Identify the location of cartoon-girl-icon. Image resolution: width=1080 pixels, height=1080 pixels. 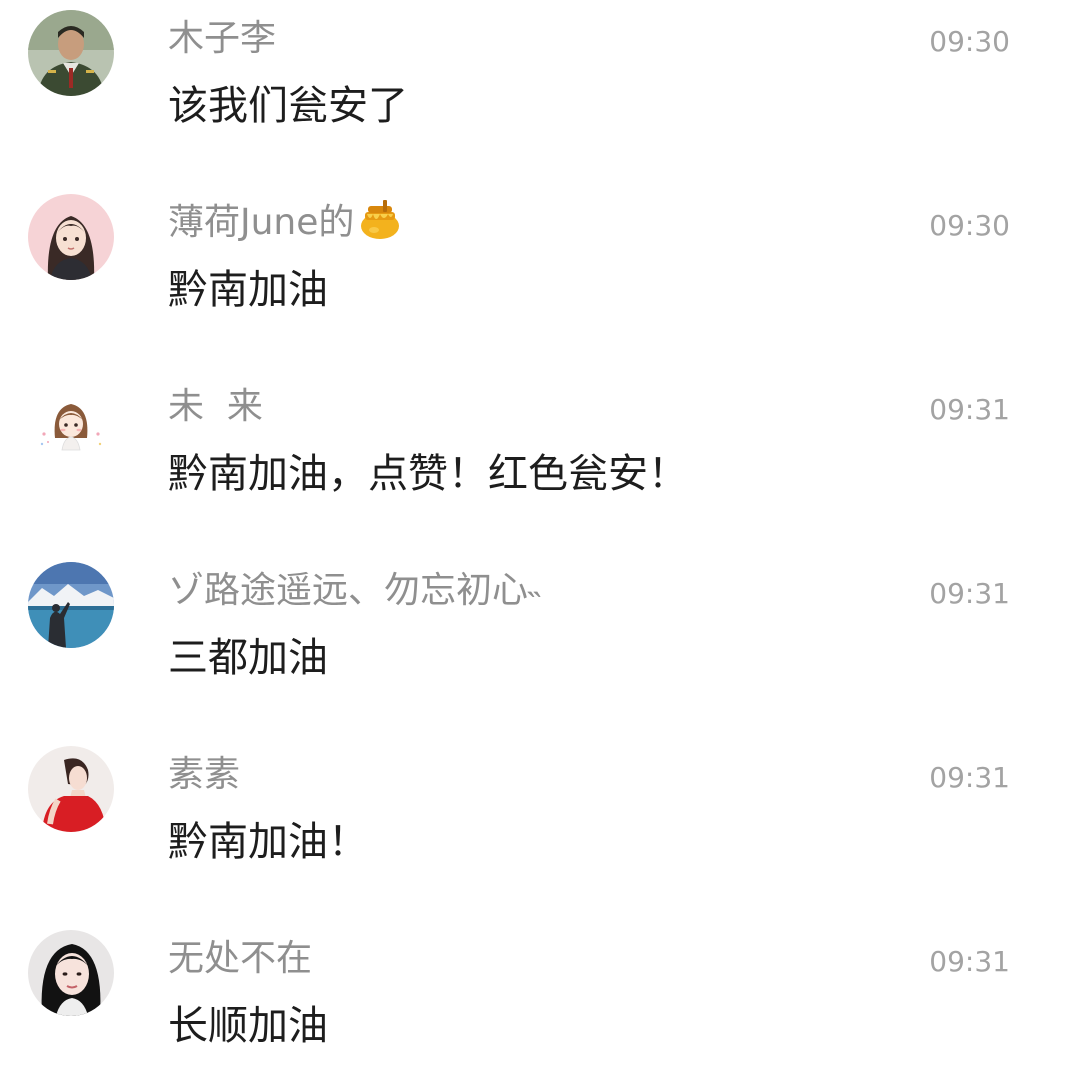
(71, 237).